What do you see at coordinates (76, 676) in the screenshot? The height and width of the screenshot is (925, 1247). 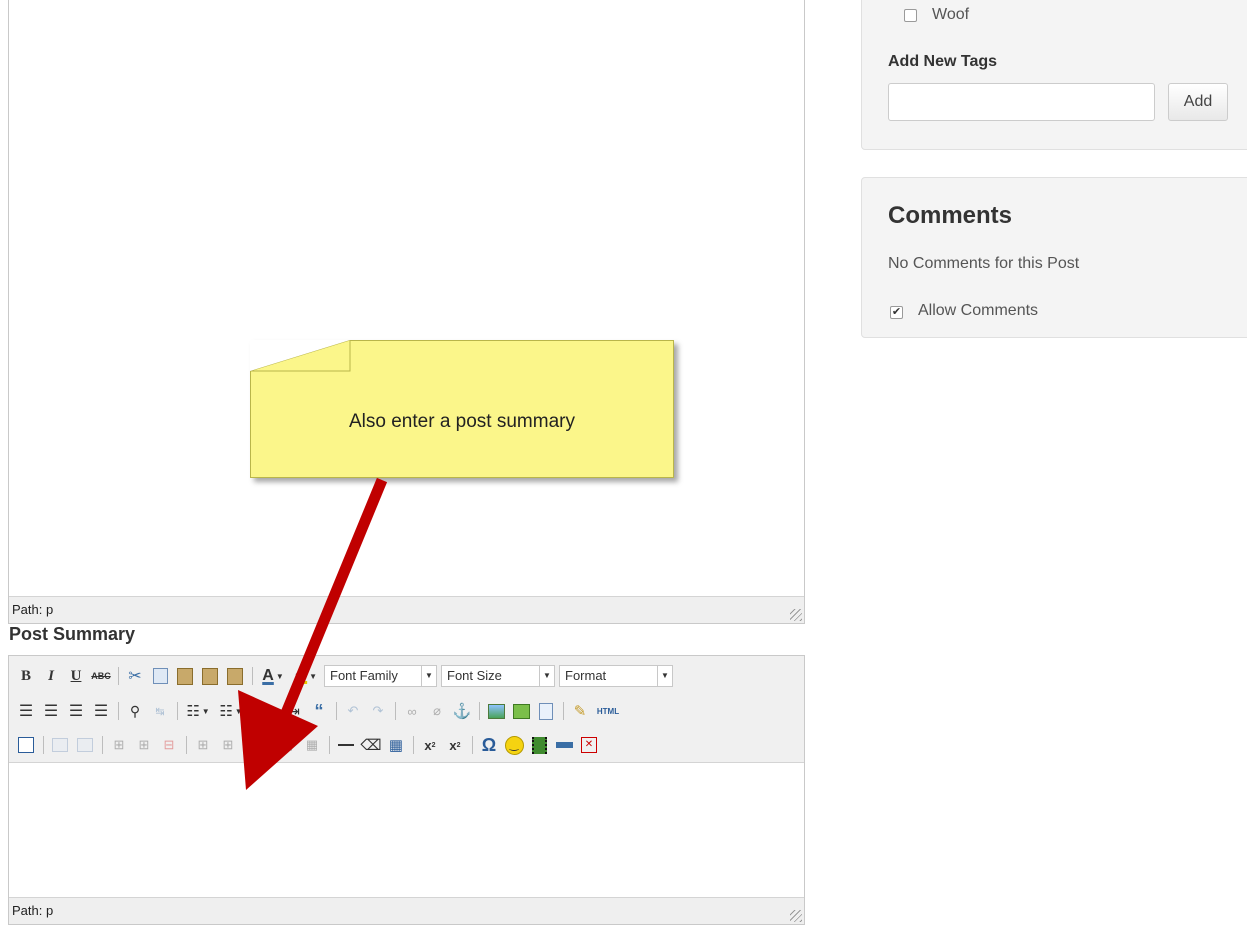 I see `underline-button: U` at bounding box center [76, 676].